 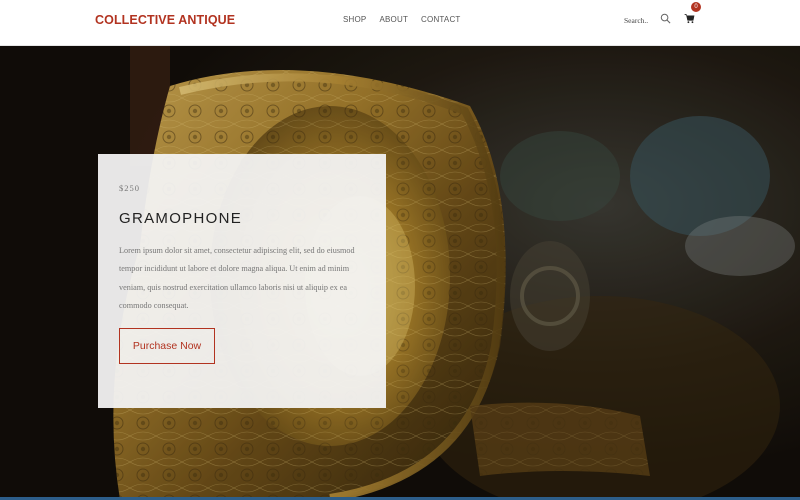 What do you see at coordinates (167, 346) in the screenshot?
I see `purchase-now-button: Purchase Now` at bounding box center [167, 346].